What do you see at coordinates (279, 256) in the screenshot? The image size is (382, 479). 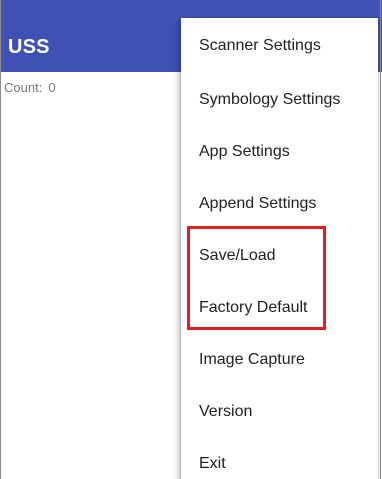 I see `menu-item-save-load: Save/Load` at bounding box center [279, 256].